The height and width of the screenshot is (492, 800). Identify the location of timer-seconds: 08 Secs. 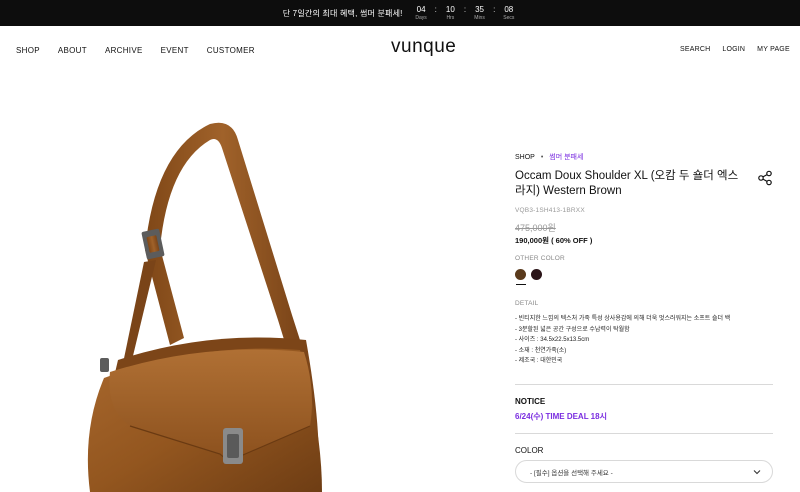
(508, 13).